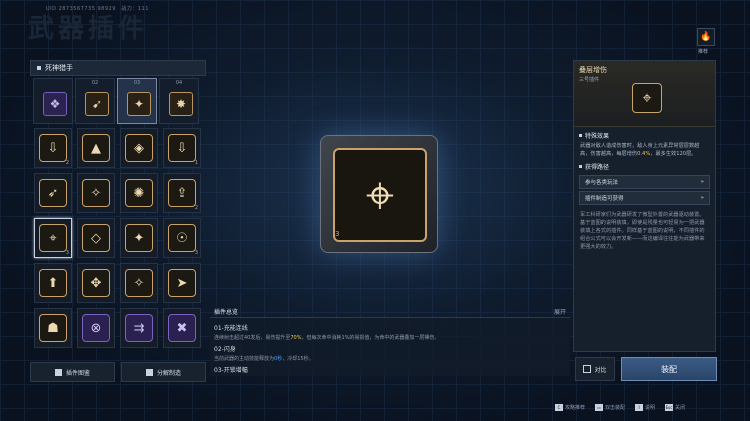 This screenshot has height=421, width=750. I want to click on plugin-cell: ☉ 3, so click(182, 238).